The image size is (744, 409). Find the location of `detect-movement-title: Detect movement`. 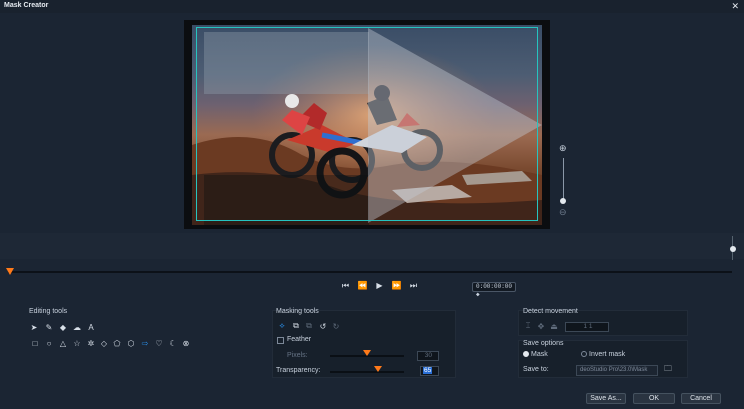

detect-movement-title: Detect movement is located at coordinates (550, 311).